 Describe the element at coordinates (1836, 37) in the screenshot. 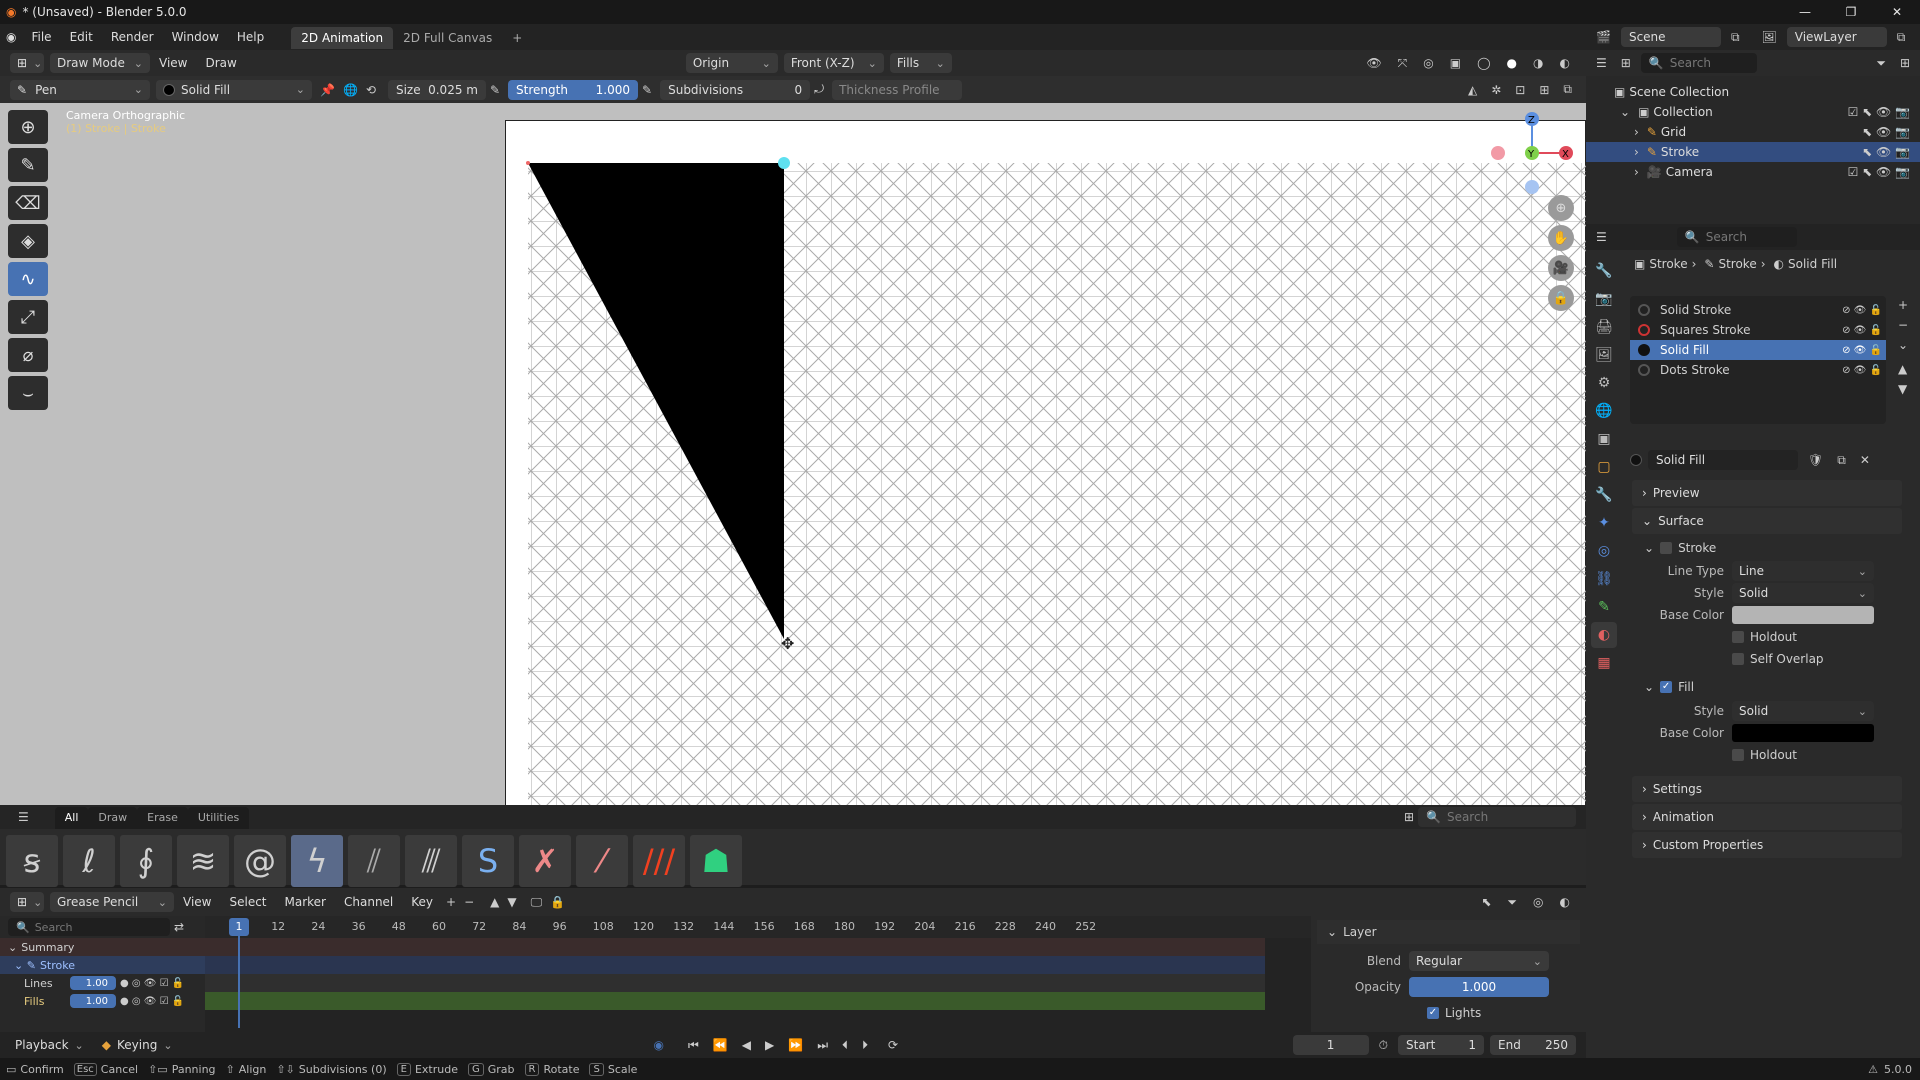

I see `viewlayer-select: ViewLayer` at that location.